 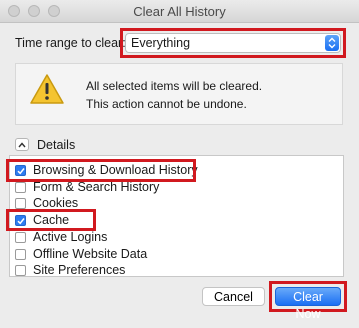 I want to click on chevron-up-icon, so click(x=22, y=145).